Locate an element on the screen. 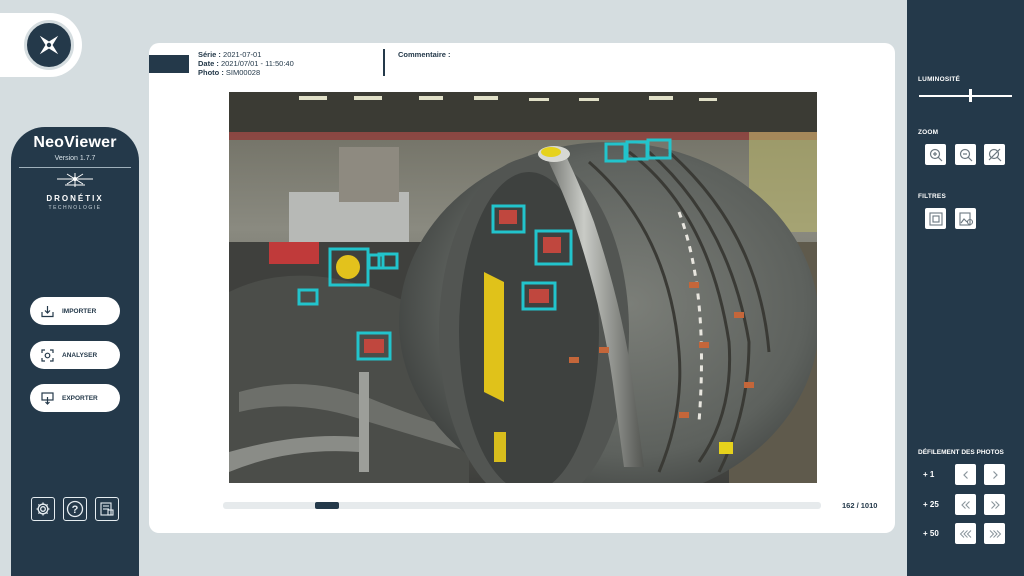 The image size is (1024, 576). serie-row: Série : 2021-07-01 is located at coordinates (246, 54).